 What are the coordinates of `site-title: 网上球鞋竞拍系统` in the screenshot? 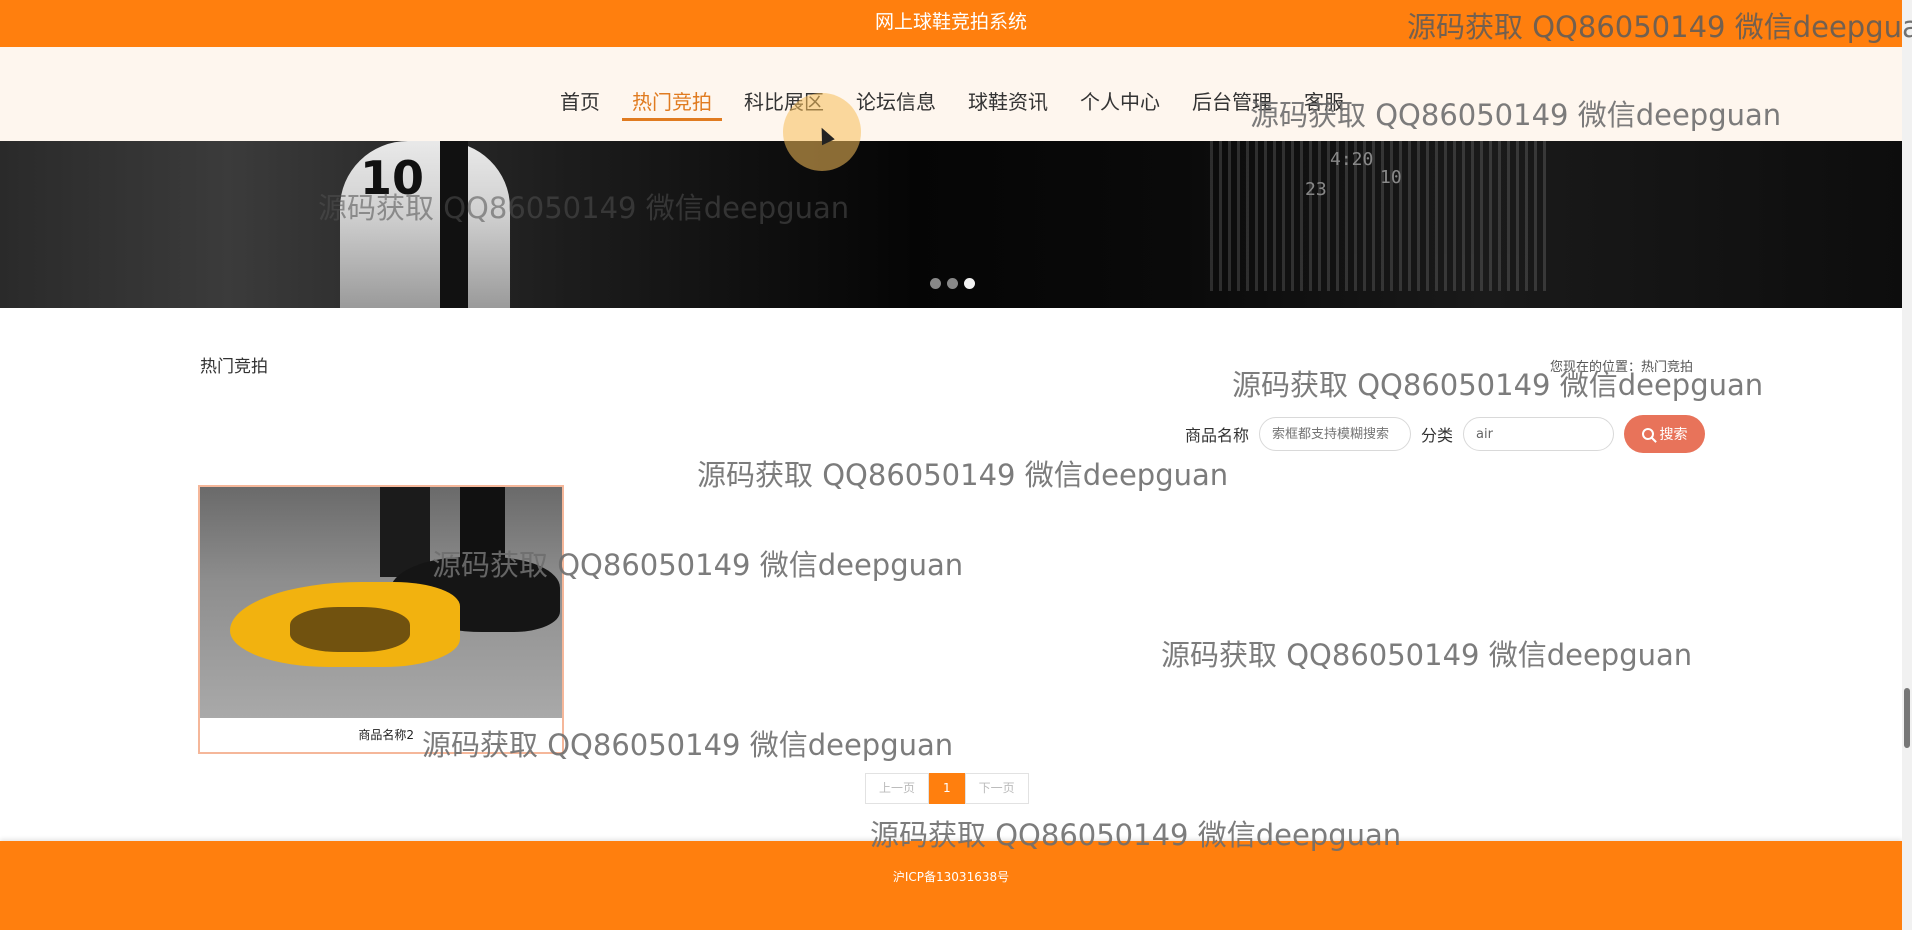 It's located at (950, 22).